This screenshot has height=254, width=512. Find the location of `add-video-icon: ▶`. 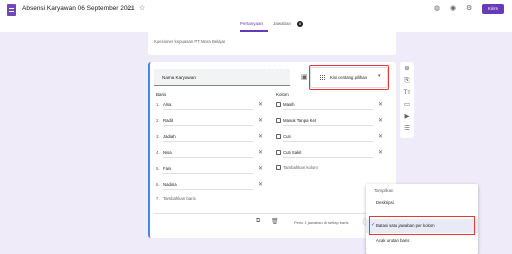

add-video-icon: ▶ is located at coordinates (407, 117).